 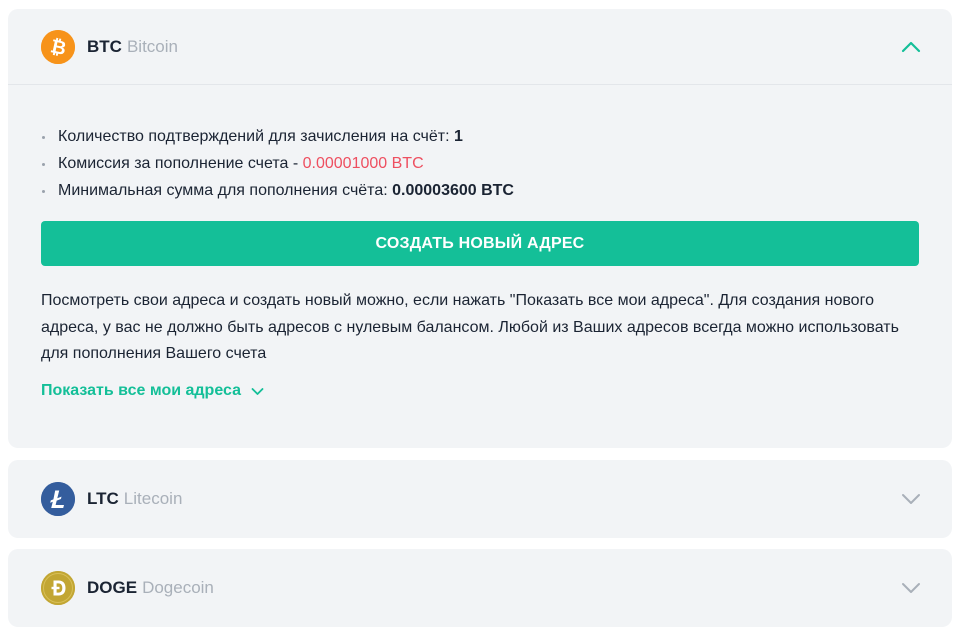 I want to click on coin-header-ltc: LTC Litecoin, so click(x=480, y=499).